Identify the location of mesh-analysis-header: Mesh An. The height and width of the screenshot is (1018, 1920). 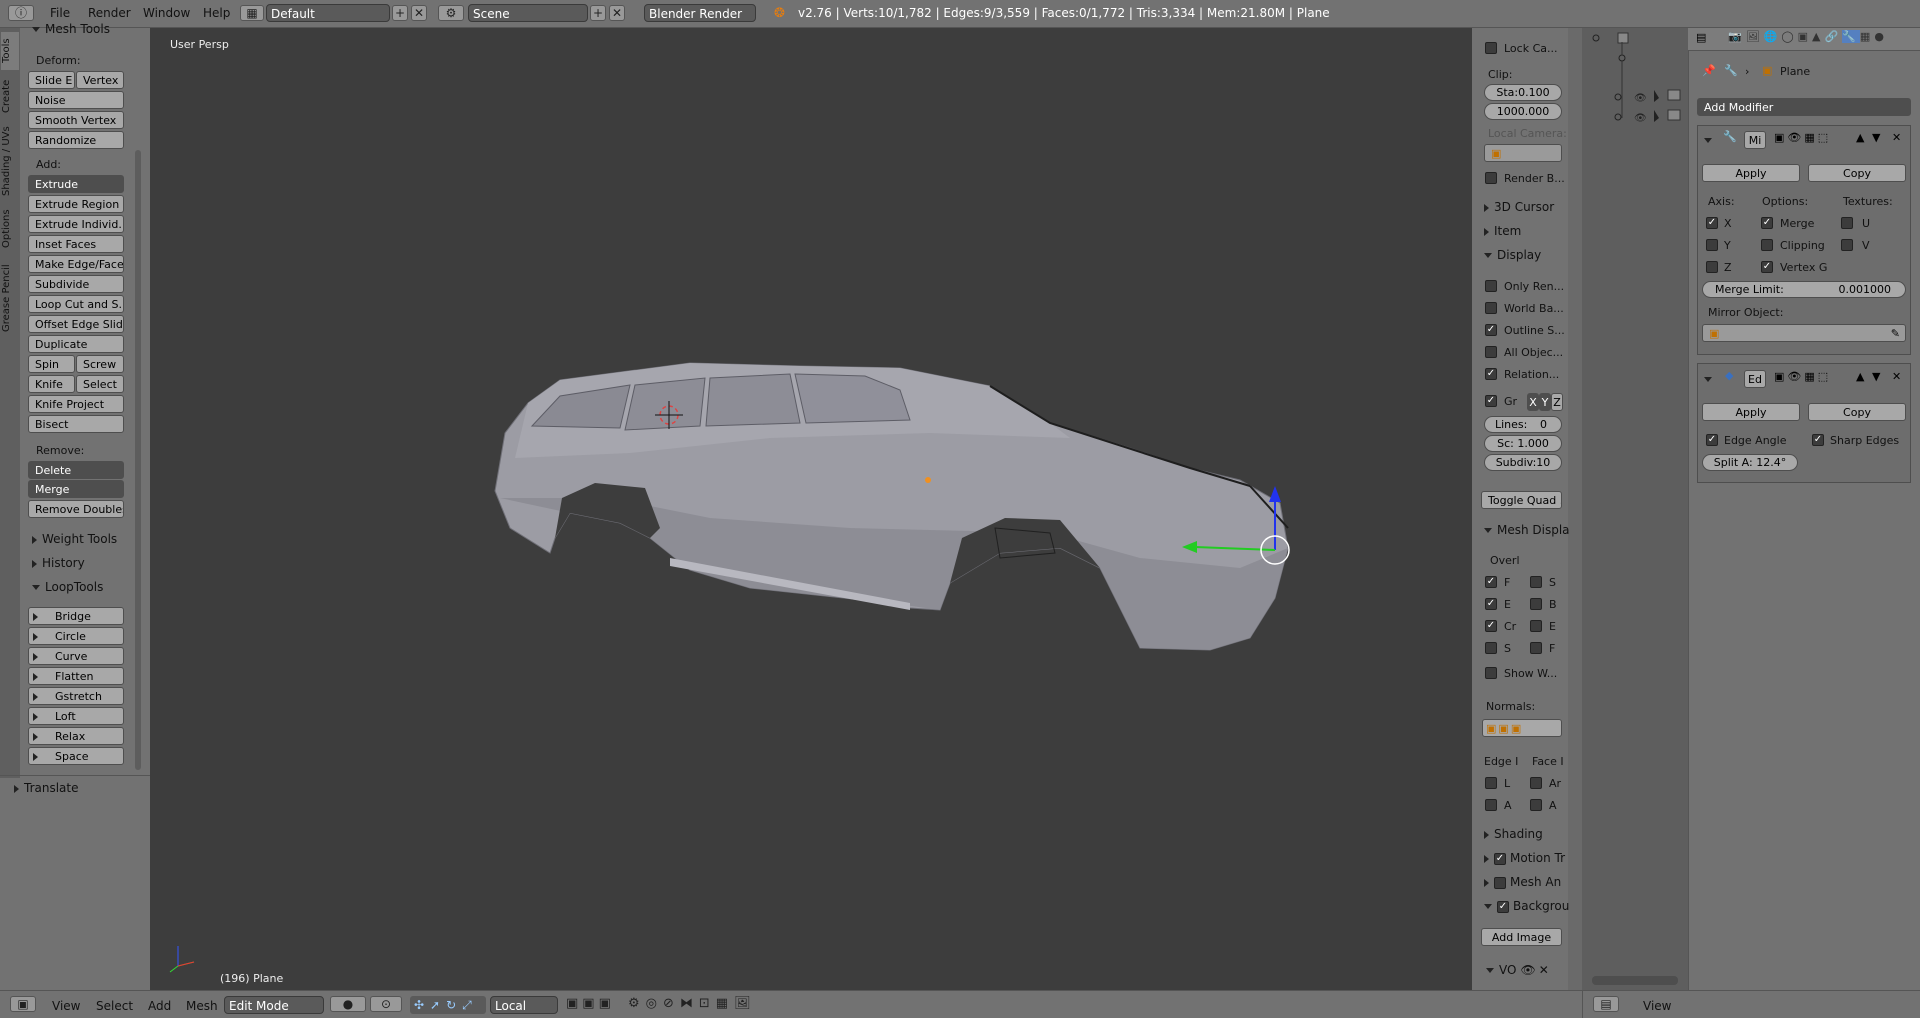
(1522, 882).